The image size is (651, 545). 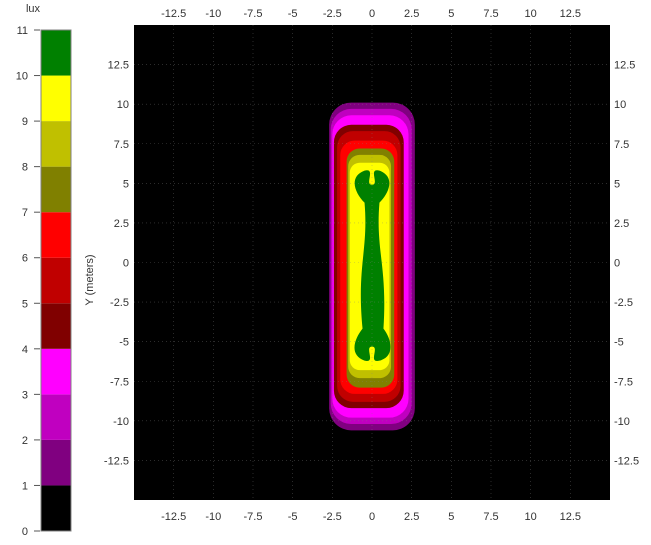 What do you see at coordinates (411, 517) in the screenshot?
I see `x-tick-label-bottom: 2.5` at bounding box center [411, 517].